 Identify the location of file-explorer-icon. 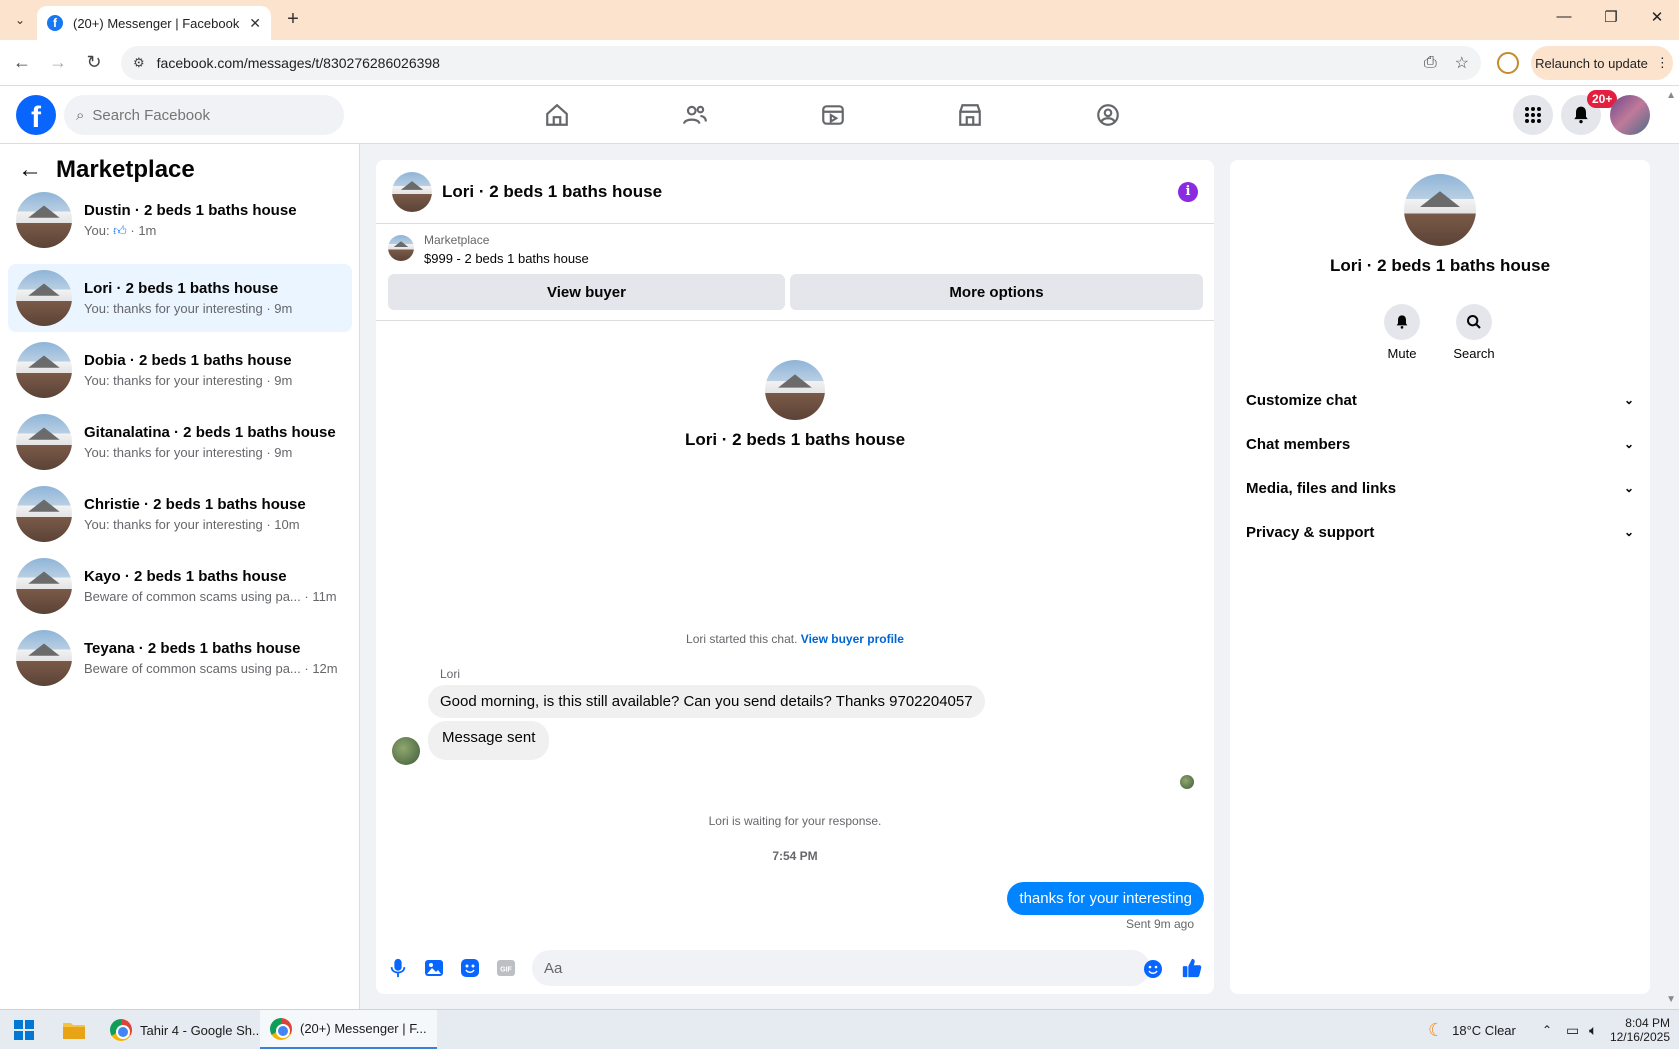
(74, 1029).